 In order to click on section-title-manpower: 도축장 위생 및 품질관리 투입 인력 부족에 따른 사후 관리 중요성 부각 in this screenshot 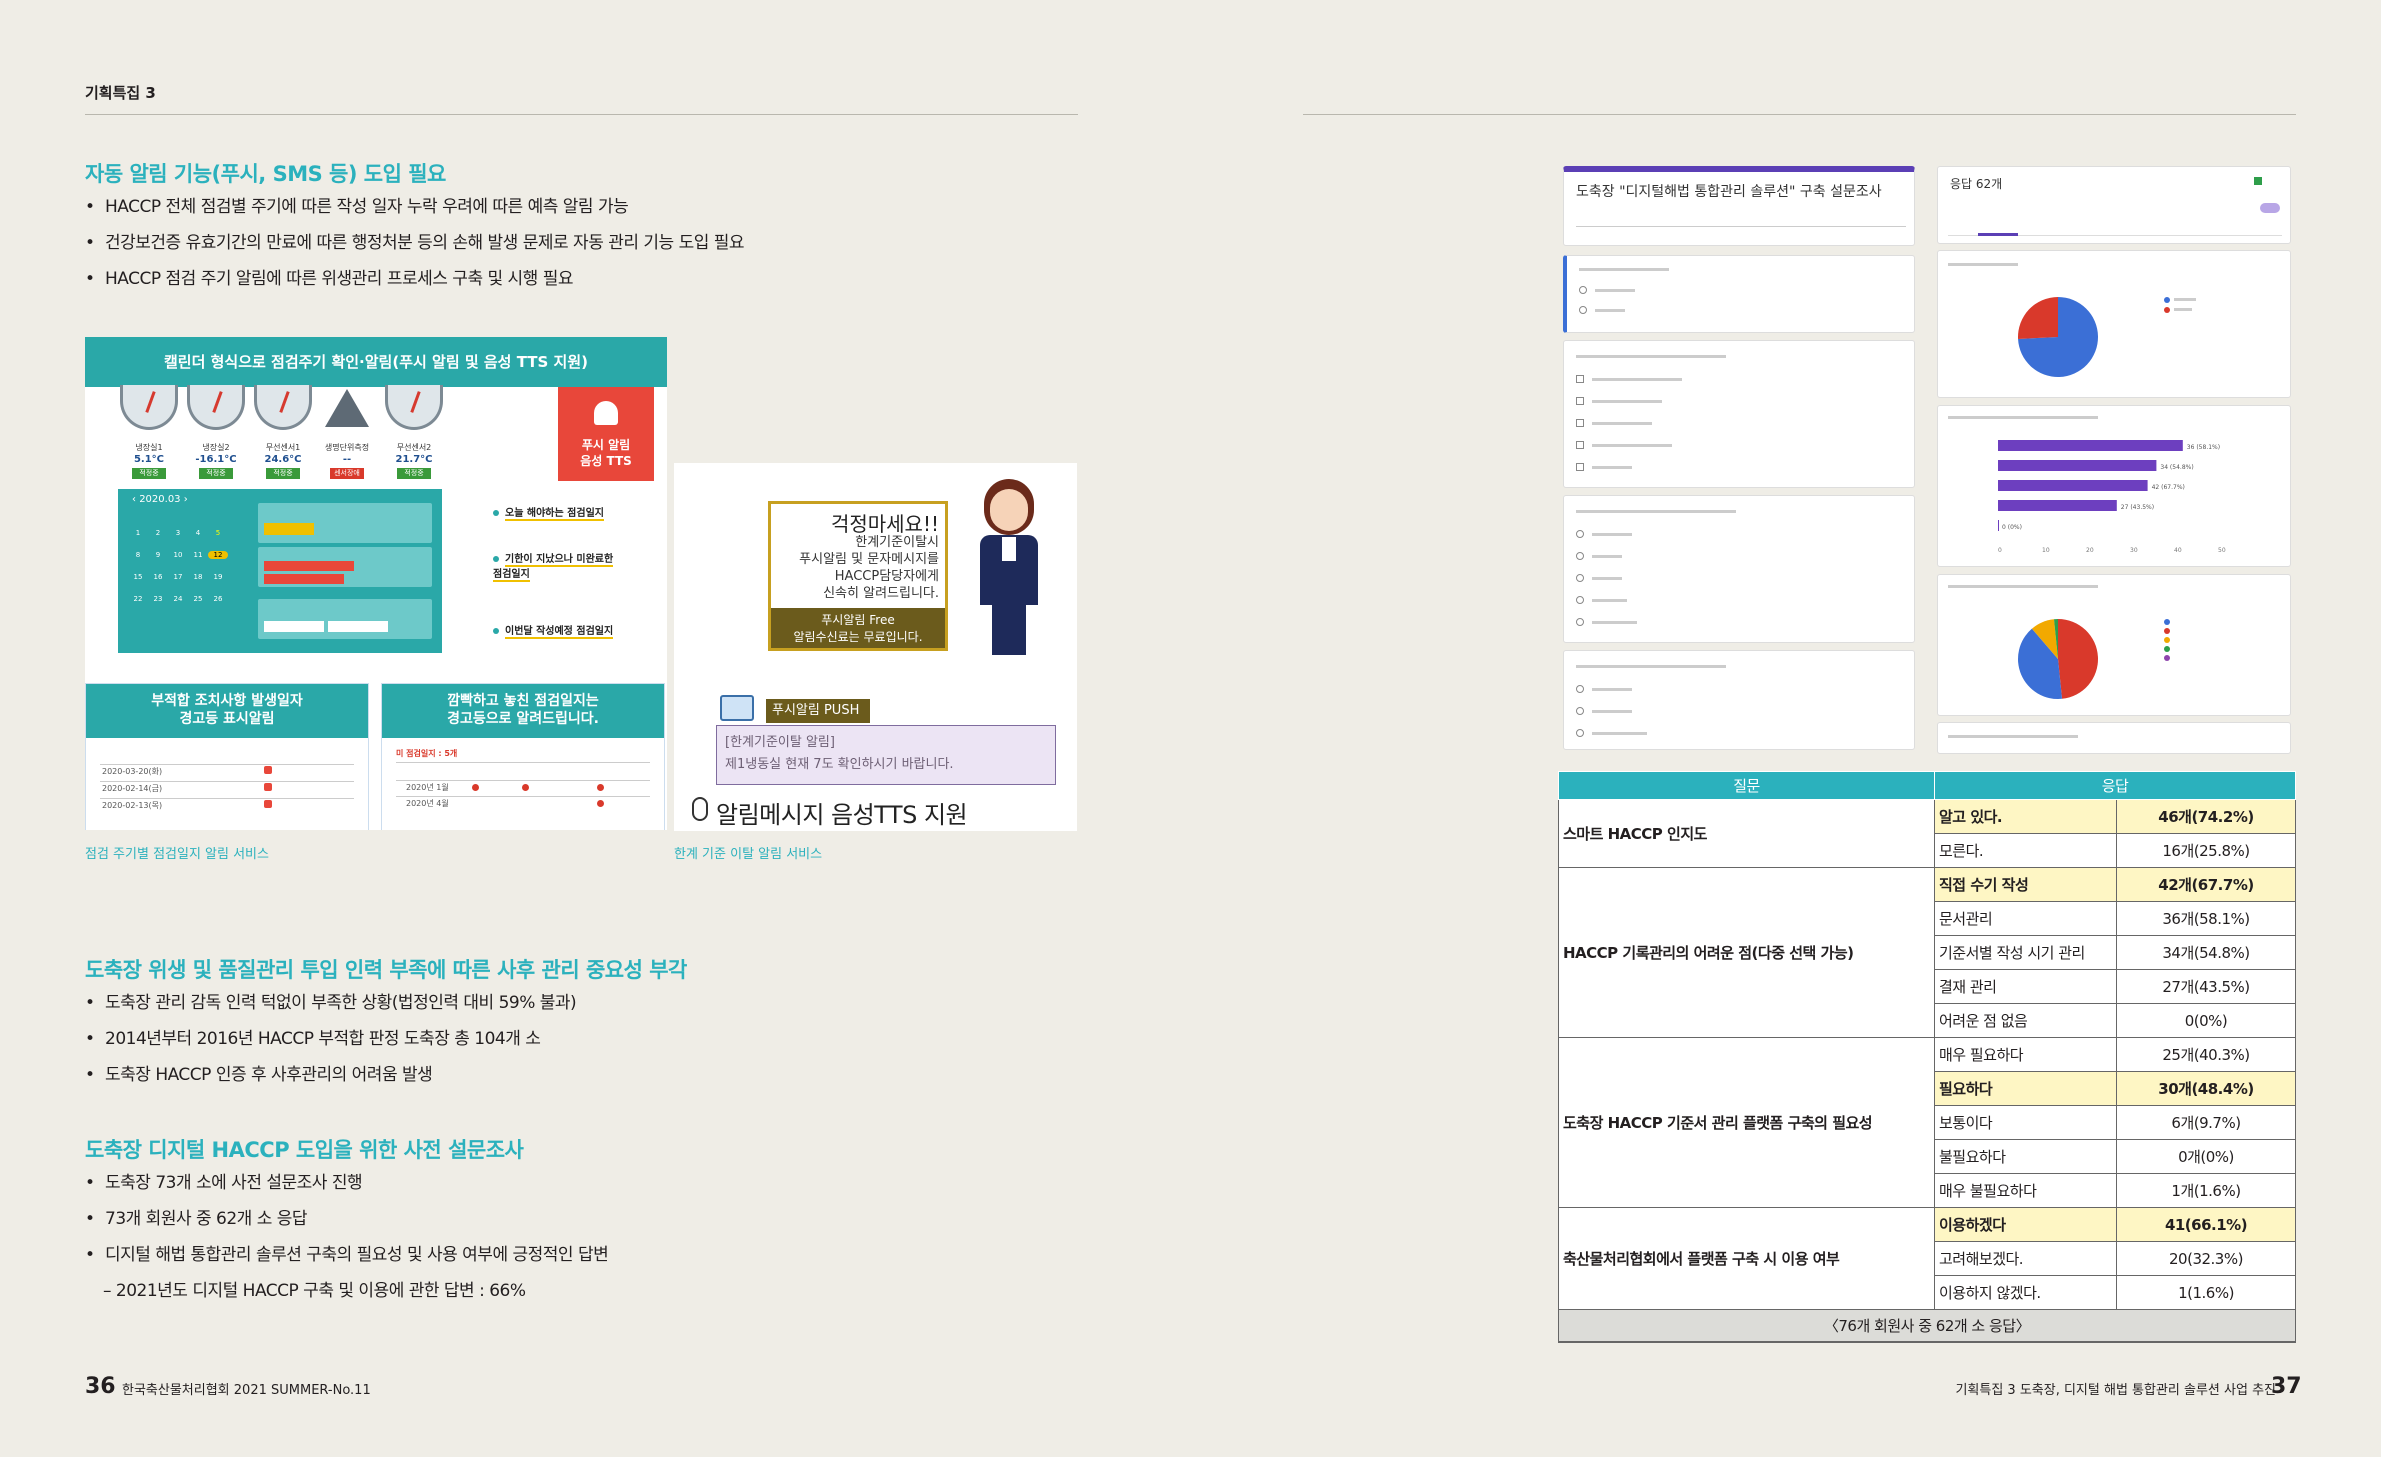, I will do `click(386, 970)`.